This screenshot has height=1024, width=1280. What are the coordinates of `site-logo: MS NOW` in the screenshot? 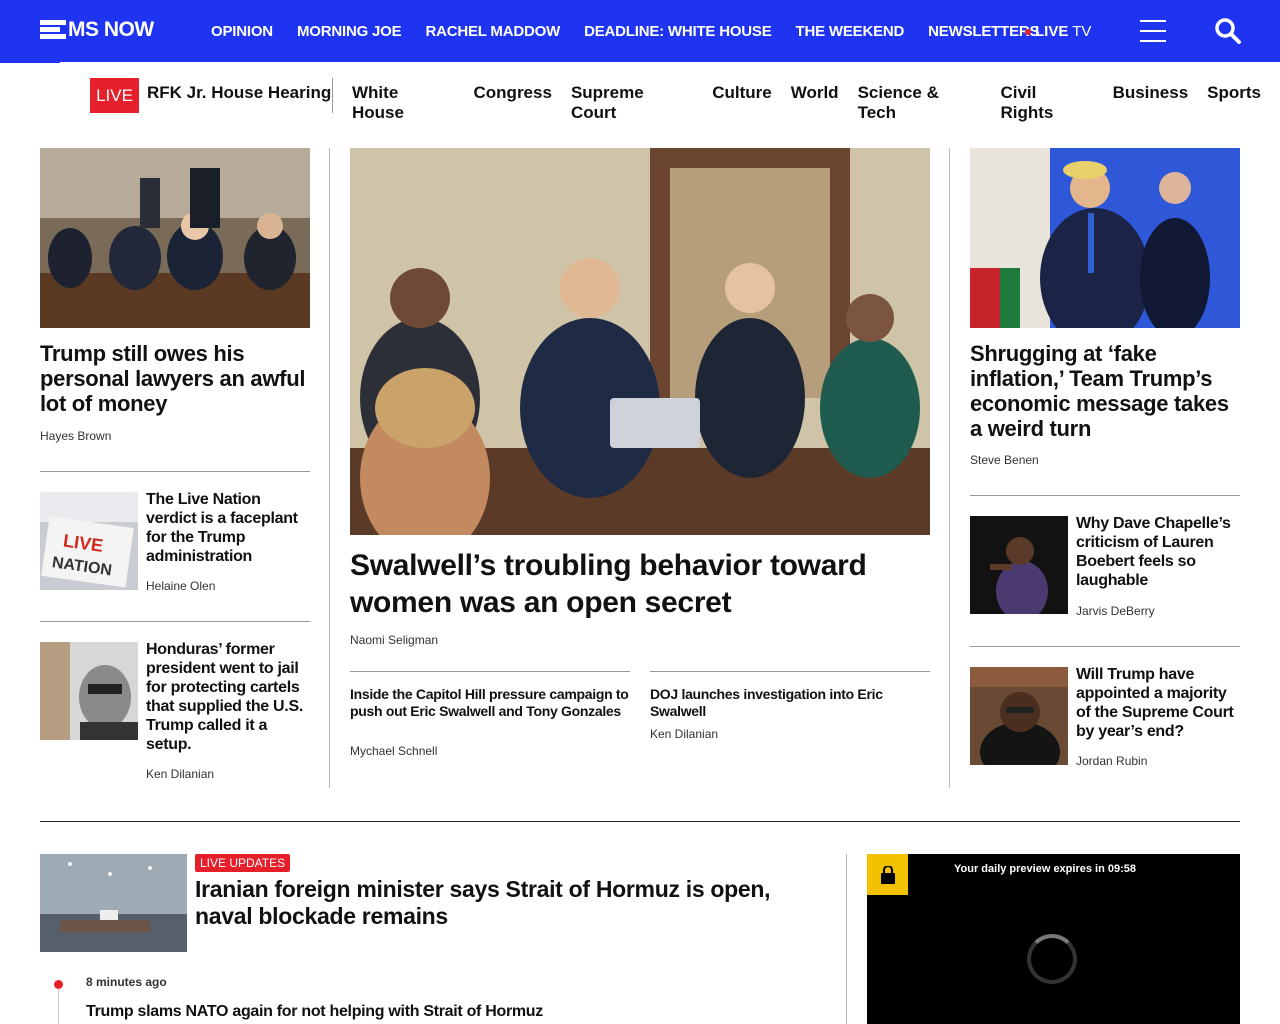 It's located at (97, 30).